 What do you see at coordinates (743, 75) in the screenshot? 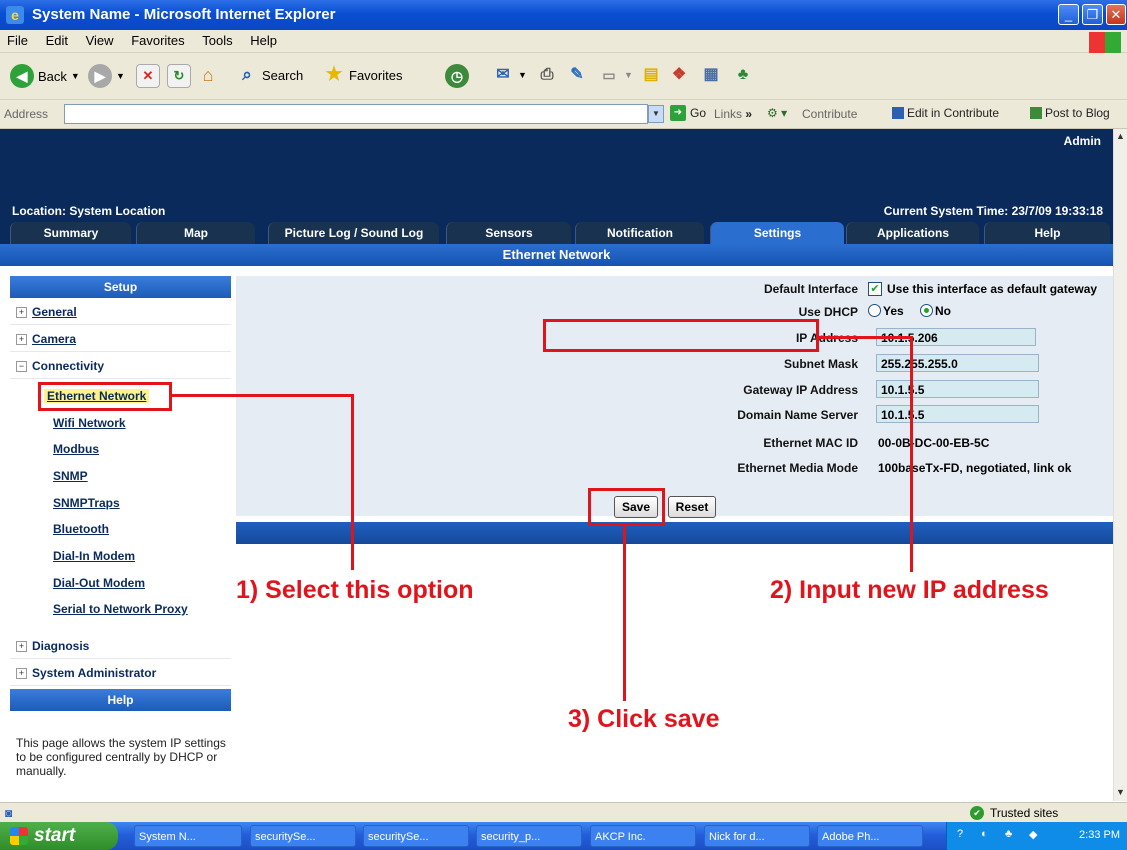
I see `messenger-button: ♣` at bounding box center [743, 75].